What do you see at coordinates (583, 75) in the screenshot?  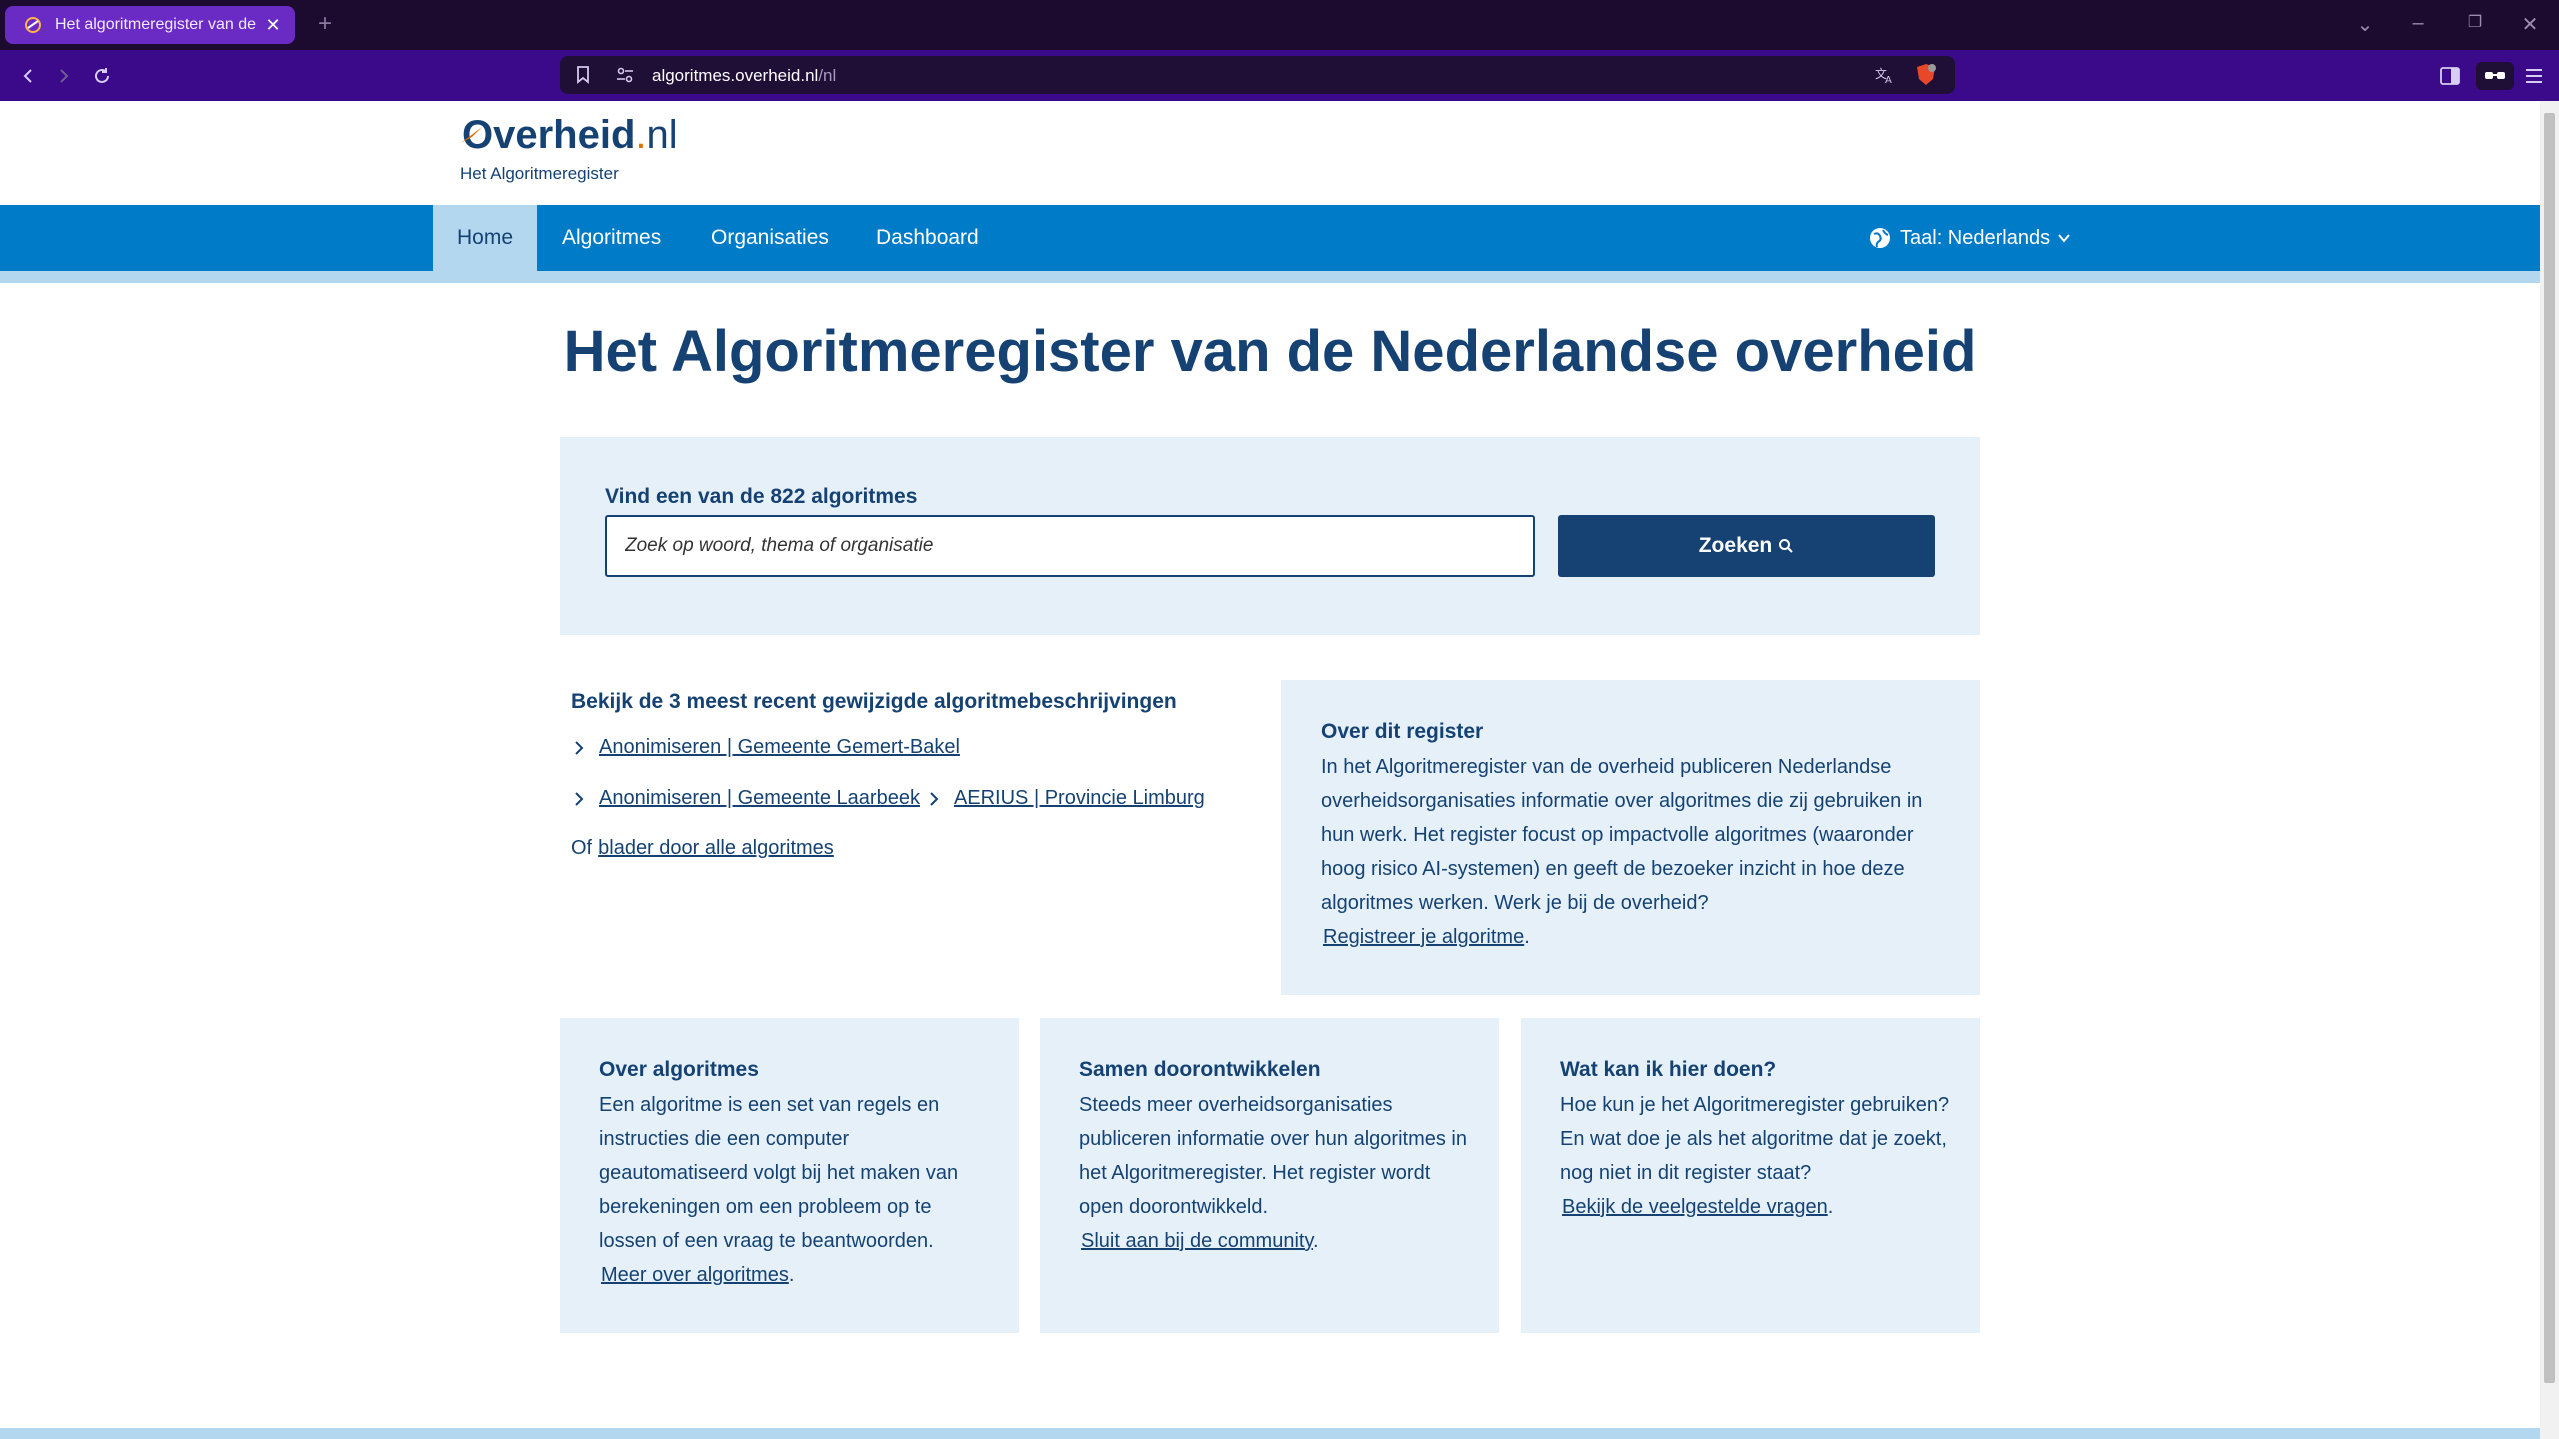 I see `bookmark-icon` at bounding box center [583, 75].